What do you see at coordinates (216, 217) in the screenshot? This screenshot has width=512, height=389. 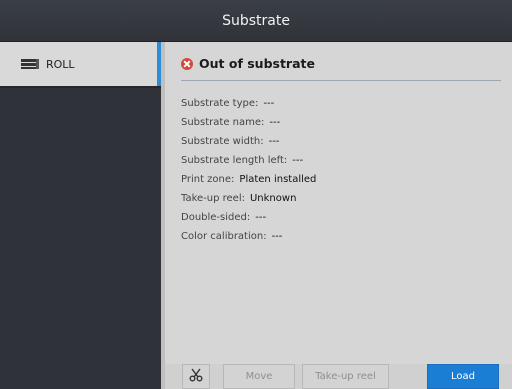 I see `prop-label: Double-sided:` at bounding box center [216, 217].